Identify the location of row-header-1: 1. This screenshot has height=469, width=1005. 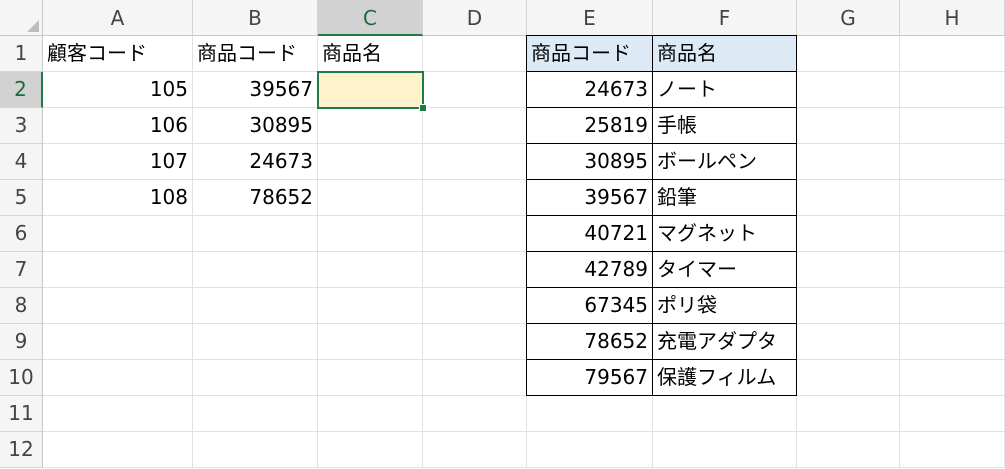
(21, 54).